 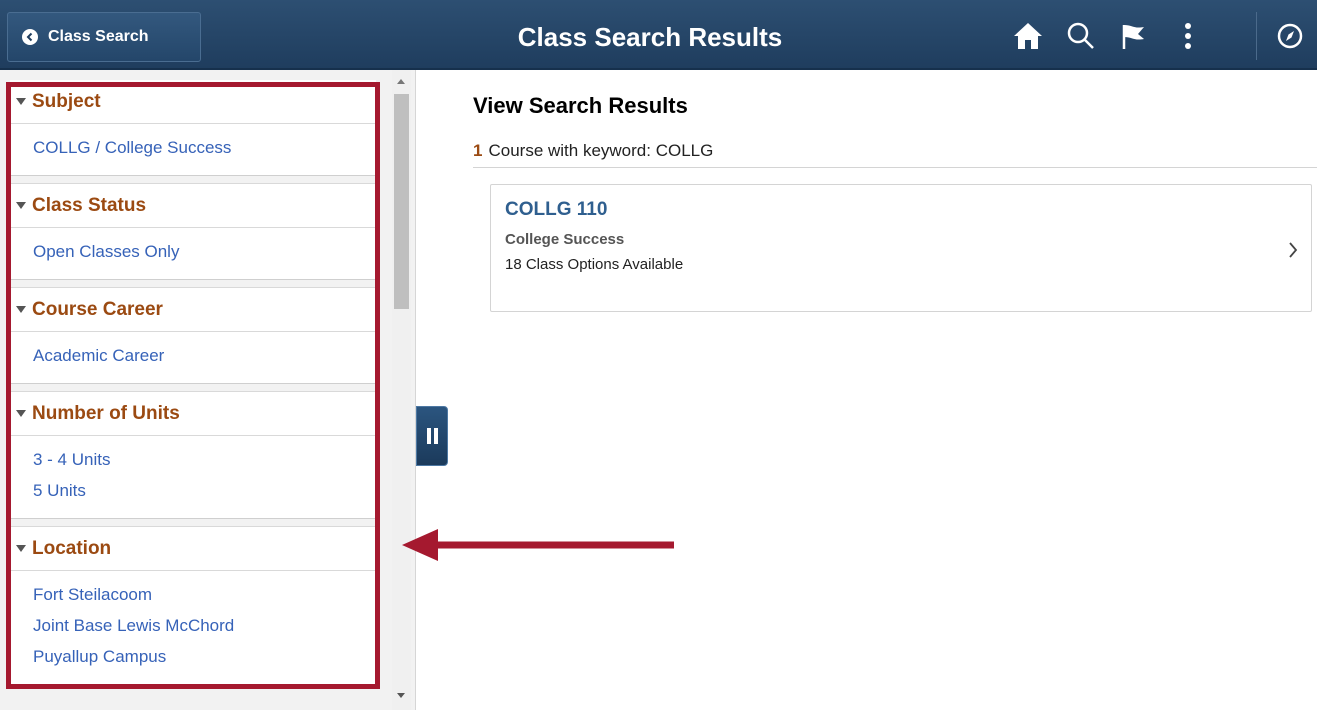 I want to click on filter-option-fort-steilacoom: Fort Steilacoom, so click(x=204, y=594).